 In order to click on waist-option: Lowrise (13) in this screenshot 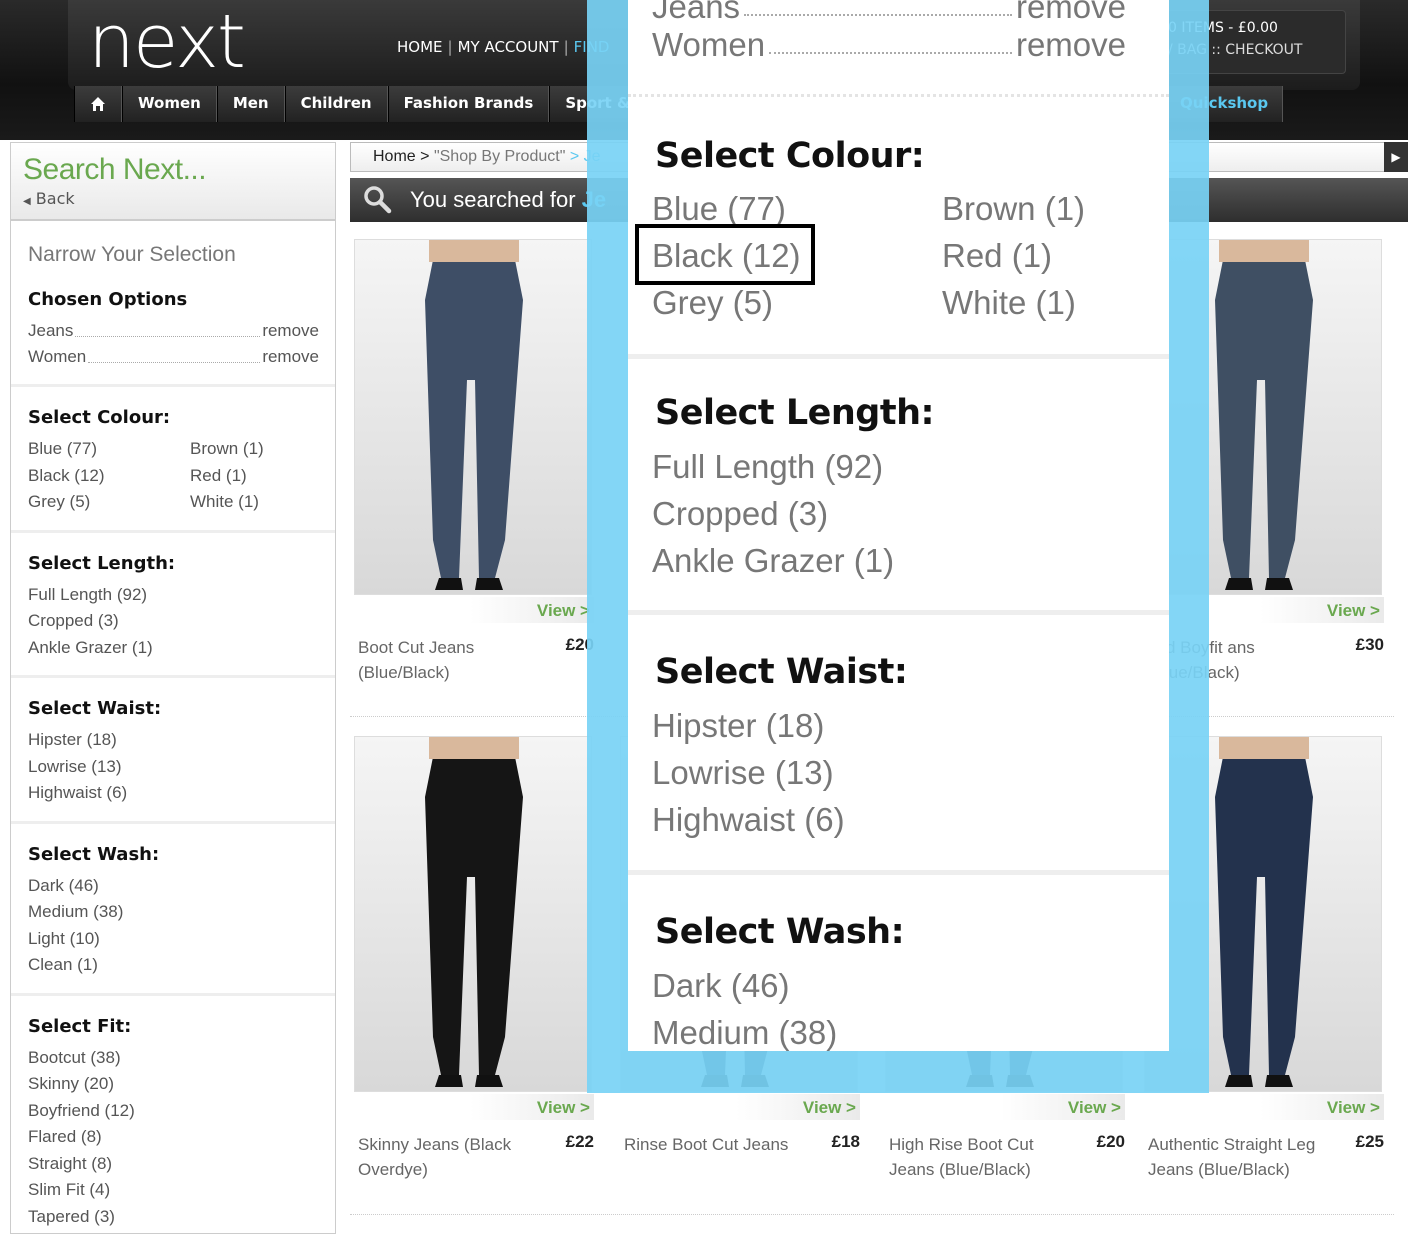, I will do `click(173, 767)`.